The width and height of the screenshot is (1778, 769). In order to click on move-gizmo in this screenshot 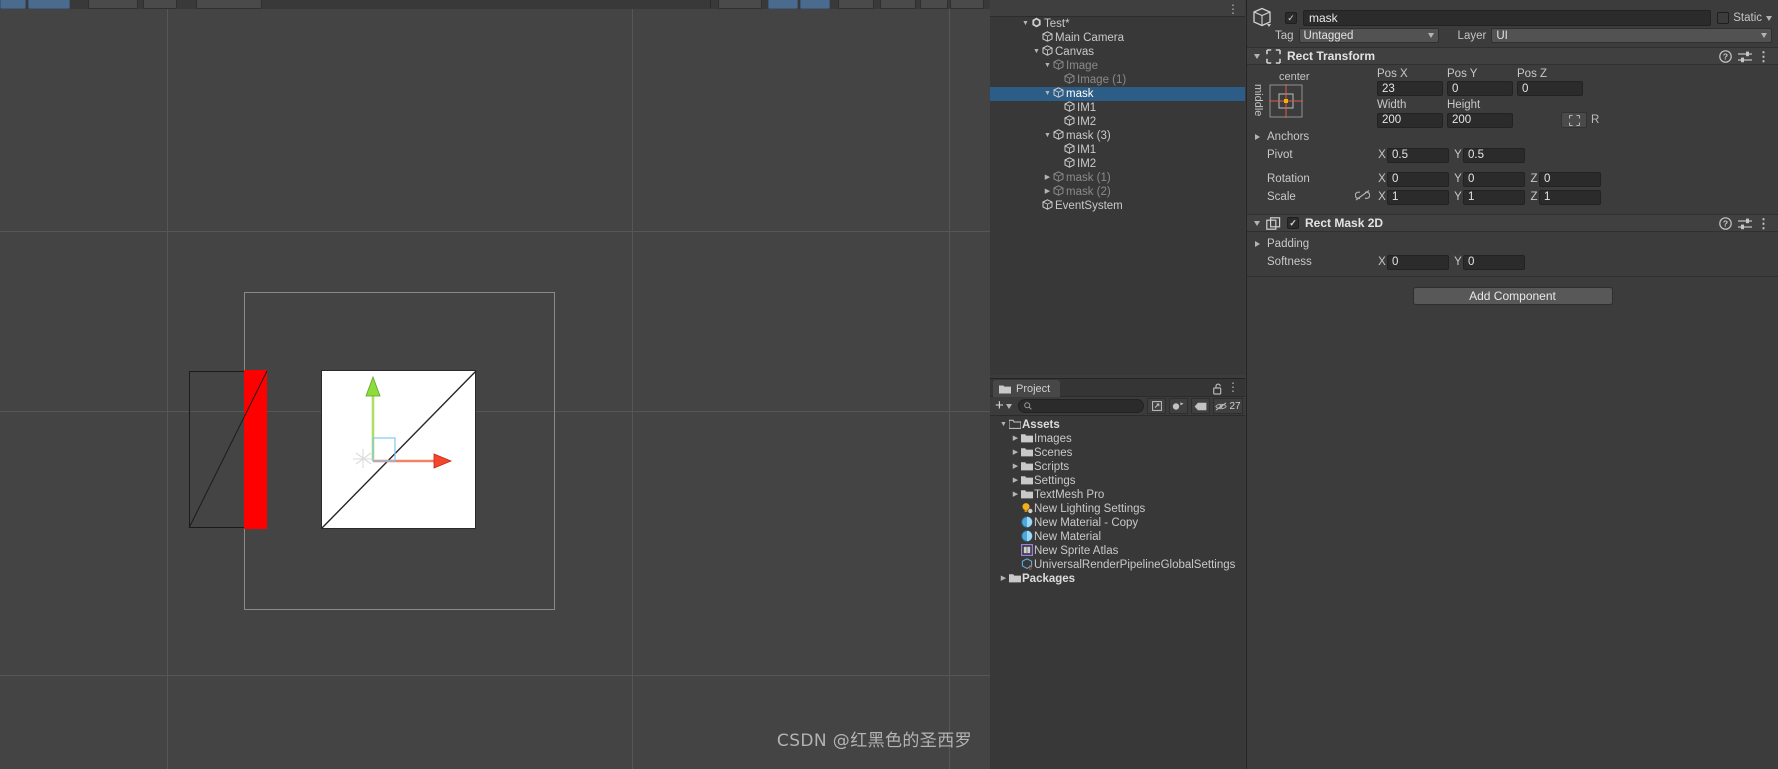, I will do `click(400, 424)`.